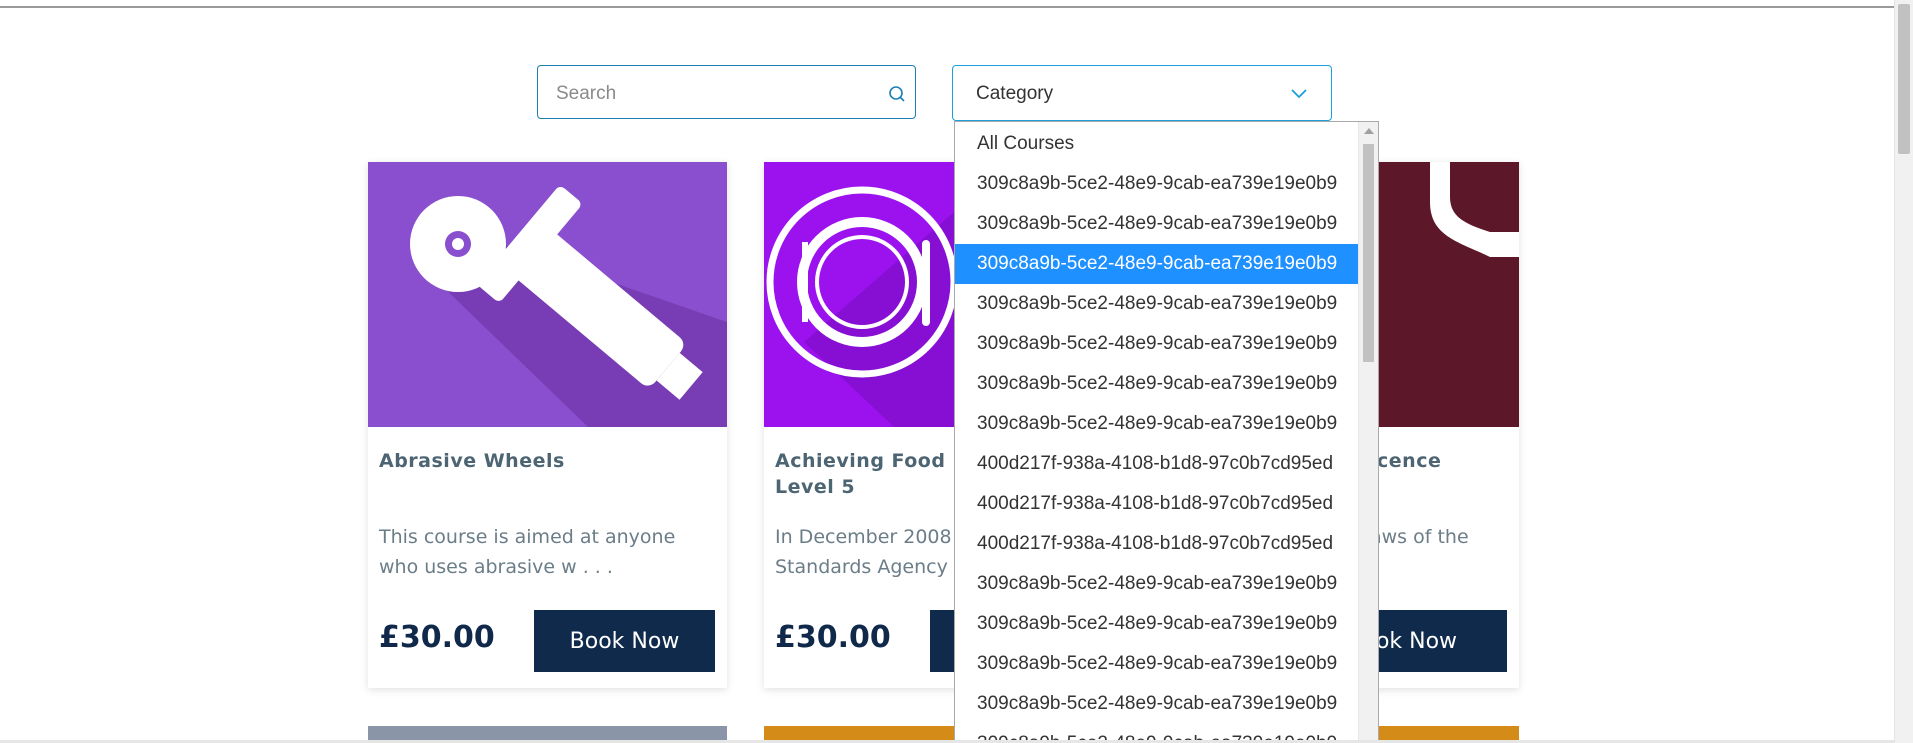  I want to click on course-title: Abrasive Wheels, so click(544, 461).